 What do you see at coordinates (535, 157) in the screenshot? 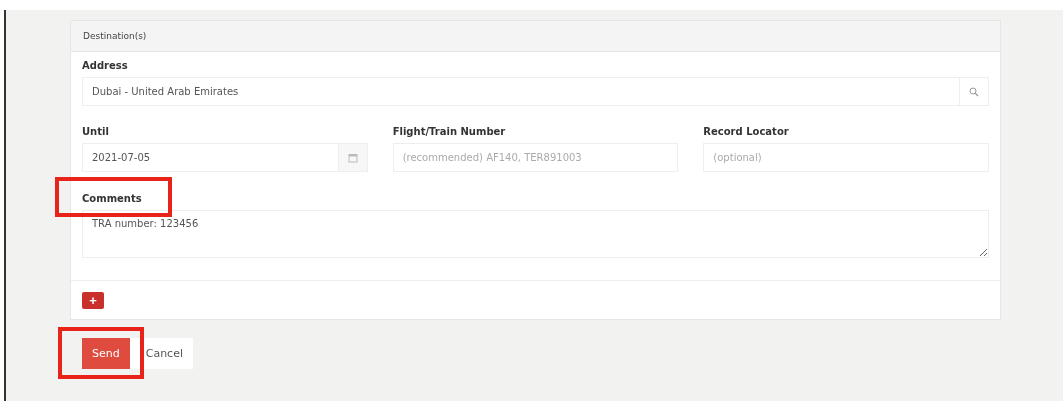
I see `flight-number-field: (recommended) AF140, TER891003` at bounding box center [535, 157].